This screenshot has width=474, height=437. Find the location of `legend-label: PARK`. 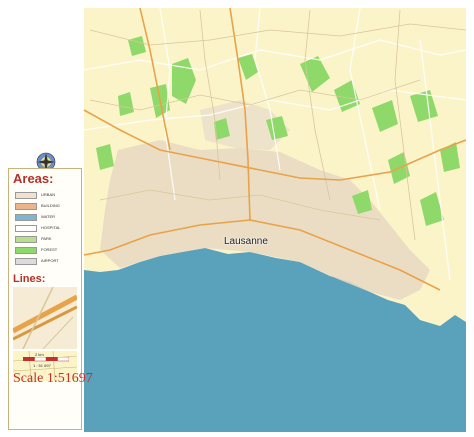

legend-label: PARK is located at coordinates (46, 238).